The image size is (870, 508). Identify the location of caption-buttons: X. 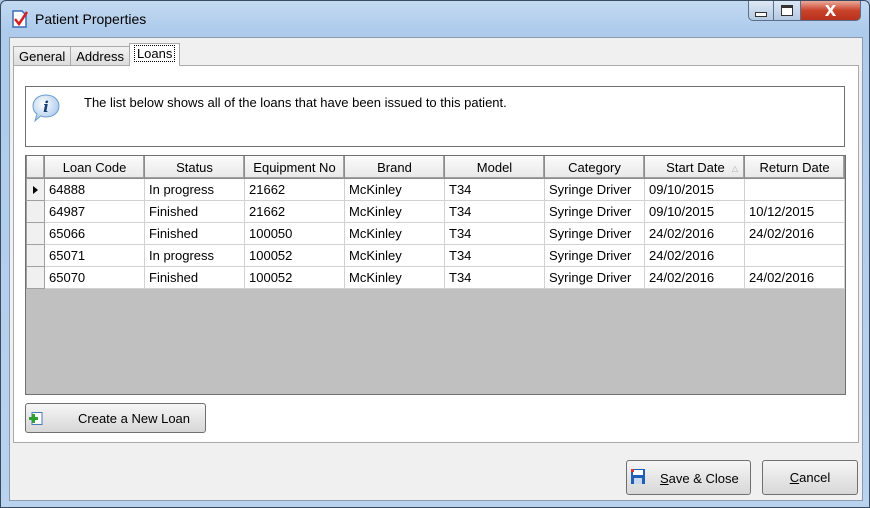
(804, 11).